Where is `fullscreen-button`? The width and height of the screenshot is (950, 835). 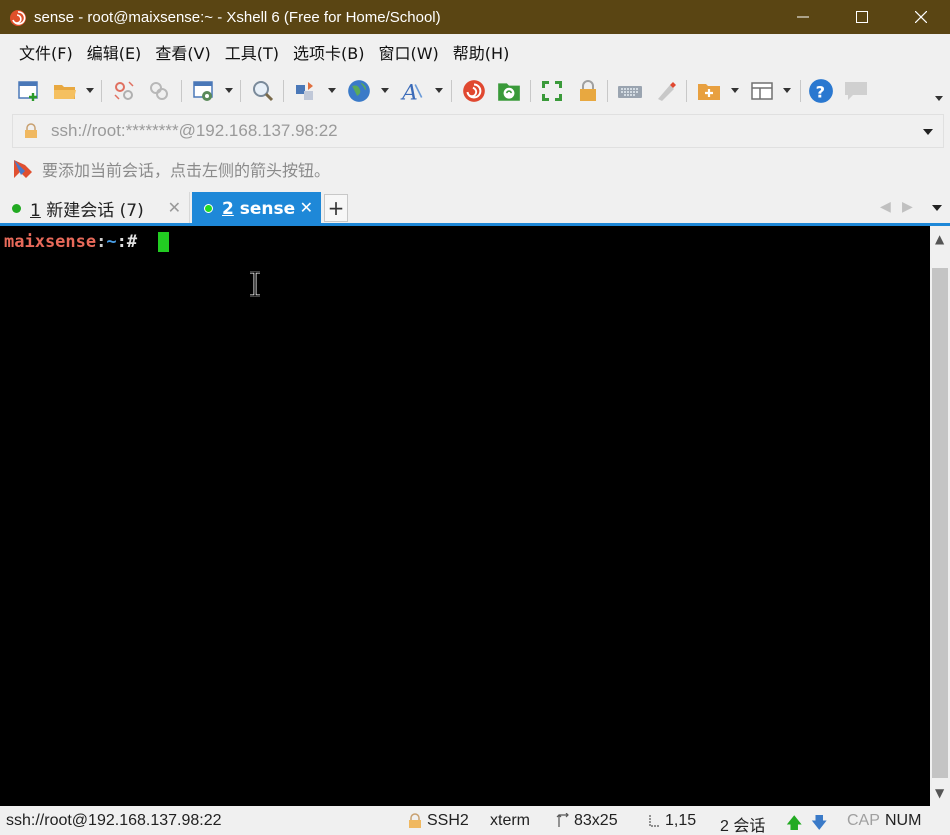 fullscreen-button is located at coordinates (552, 91).